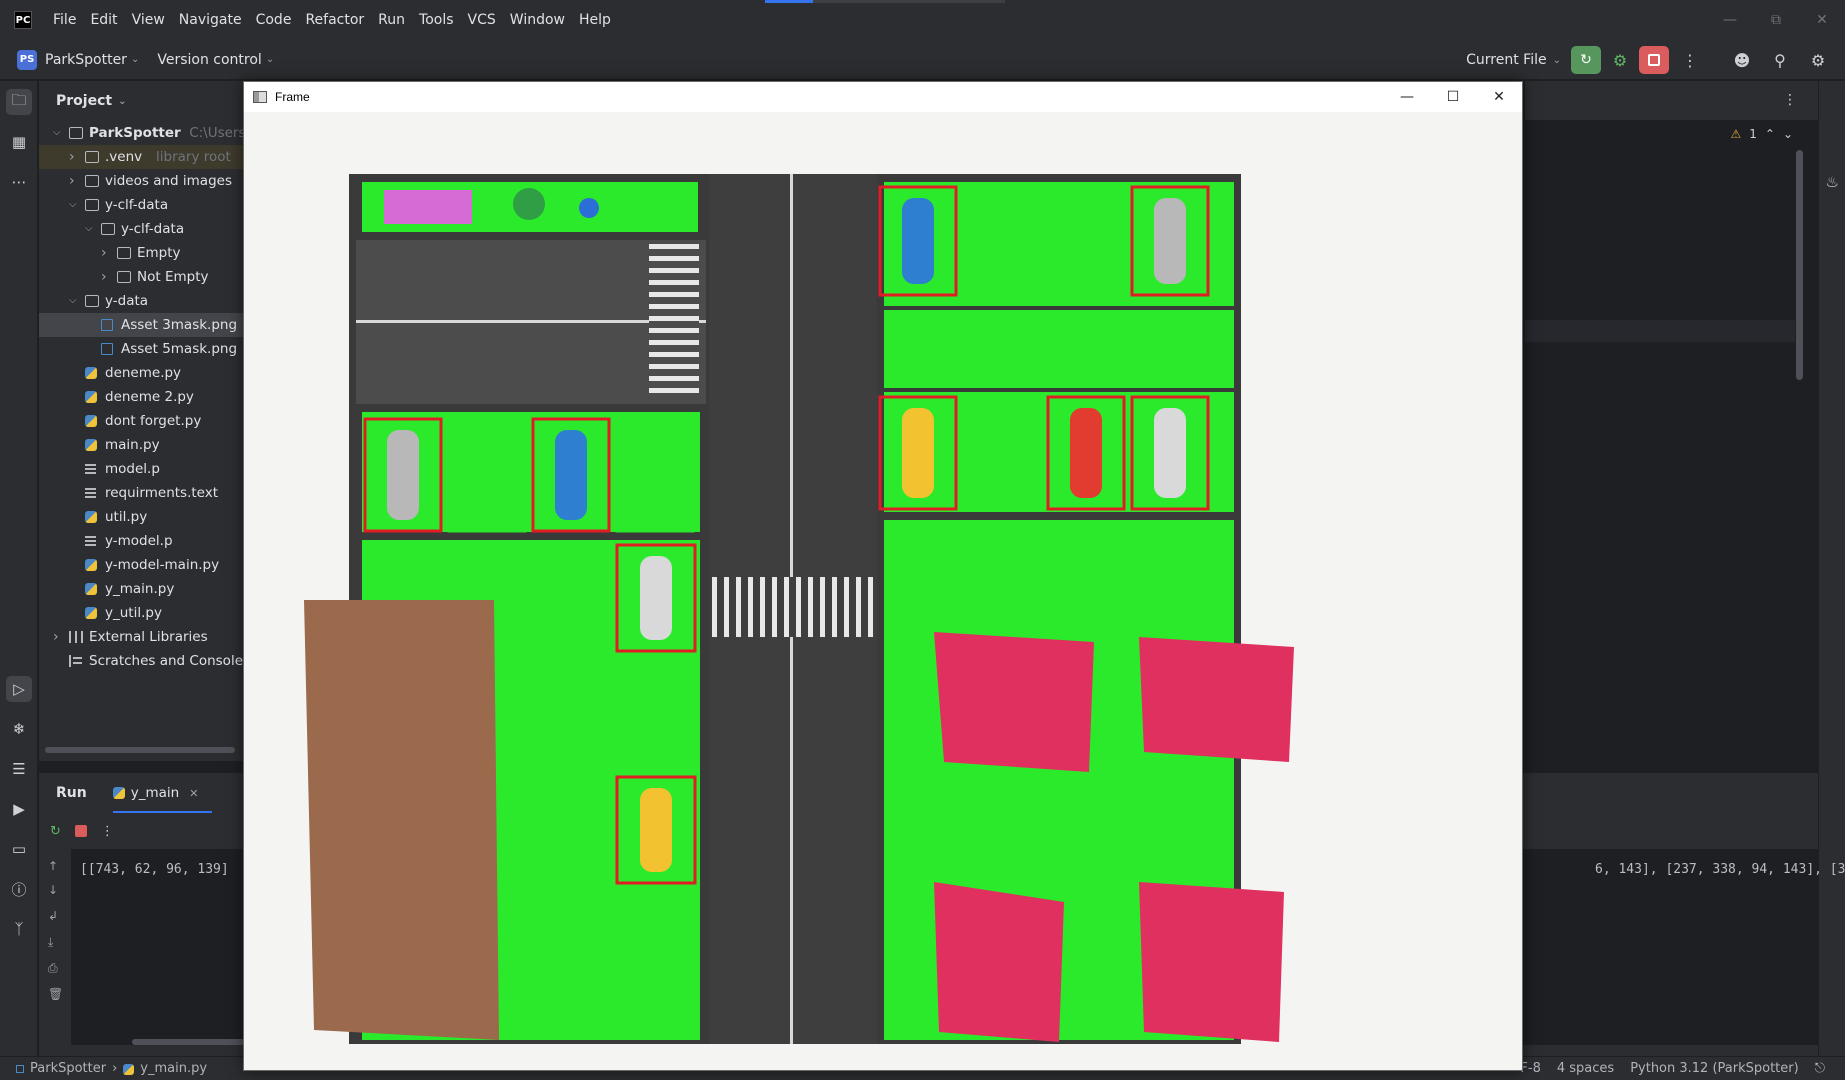 Image resolution: width=1845 pixels, height=1080 pixels. Describe the element at coordinates (595, 20) in the screenshot. I see `menu-help: Help` at that location.